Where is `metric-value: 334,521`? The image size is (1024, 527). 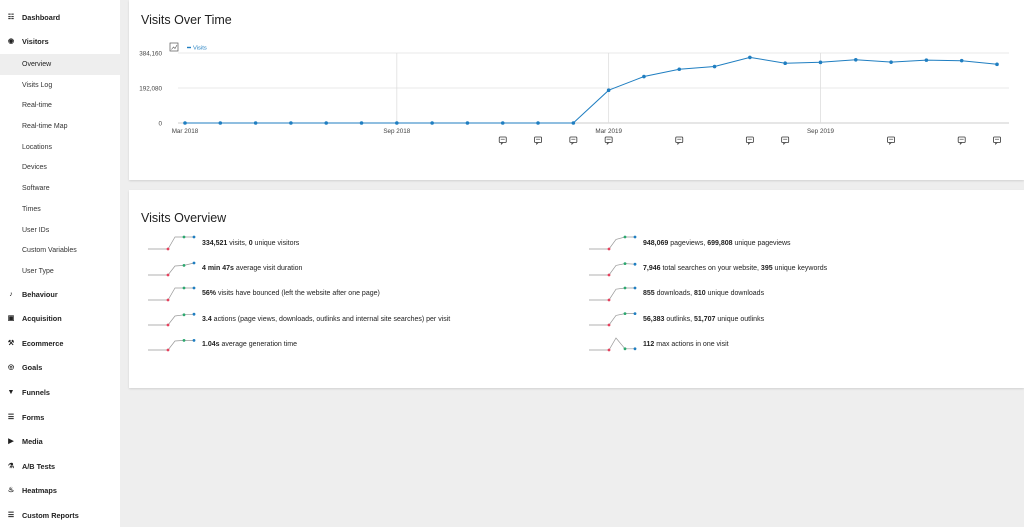 metric-value: 334,521 is located at coordinates (215, 243).